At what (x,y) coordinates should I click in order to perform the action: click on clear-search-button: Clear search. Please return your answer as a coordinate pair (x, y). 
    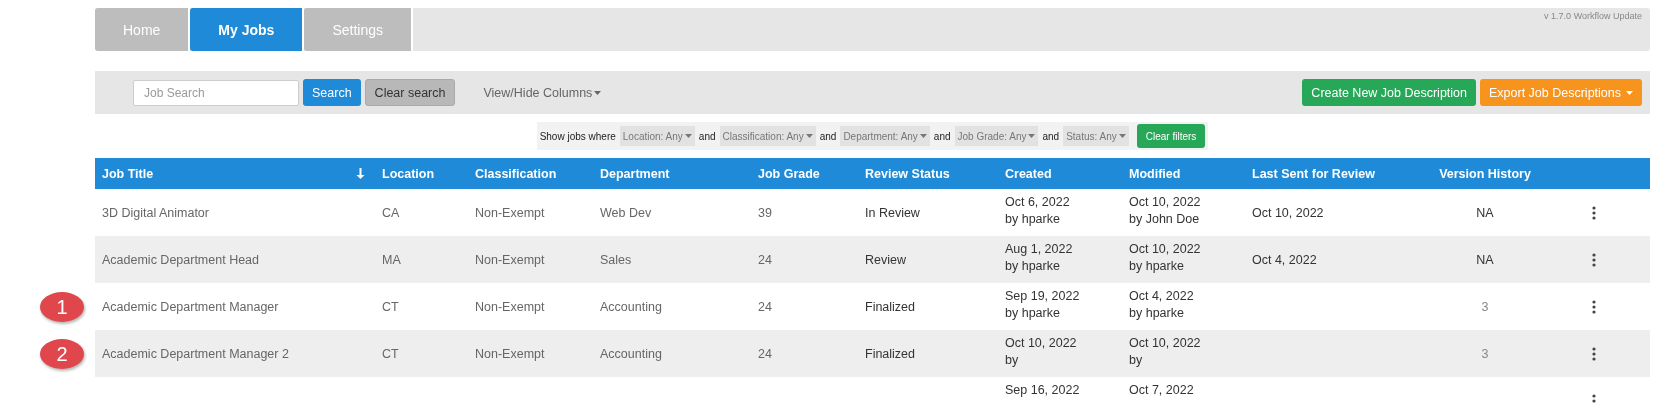
    Looking at the image, I should click on (410, 92).